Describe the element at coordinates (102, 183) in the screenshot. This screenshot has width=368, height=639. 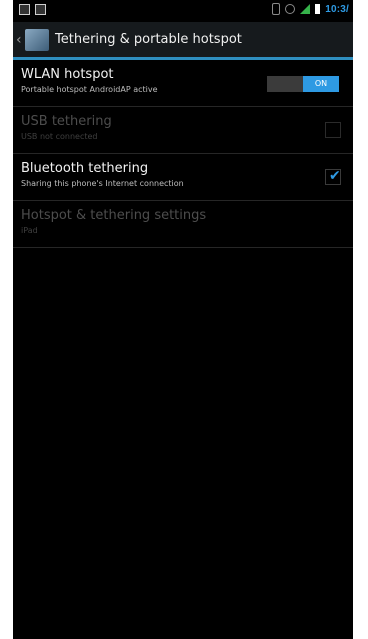
I see `bluetooth-tethering-summary: Sharing this phone's Internet connection` at that location.